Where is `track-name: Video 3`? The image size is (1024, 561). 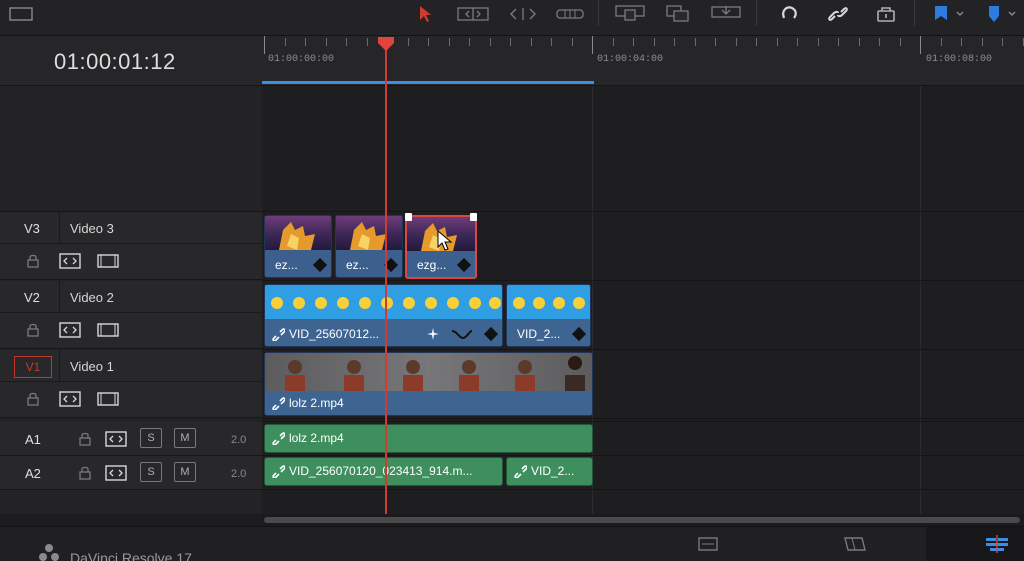
track-name: Video 3 is located at coordinates (92, 228).